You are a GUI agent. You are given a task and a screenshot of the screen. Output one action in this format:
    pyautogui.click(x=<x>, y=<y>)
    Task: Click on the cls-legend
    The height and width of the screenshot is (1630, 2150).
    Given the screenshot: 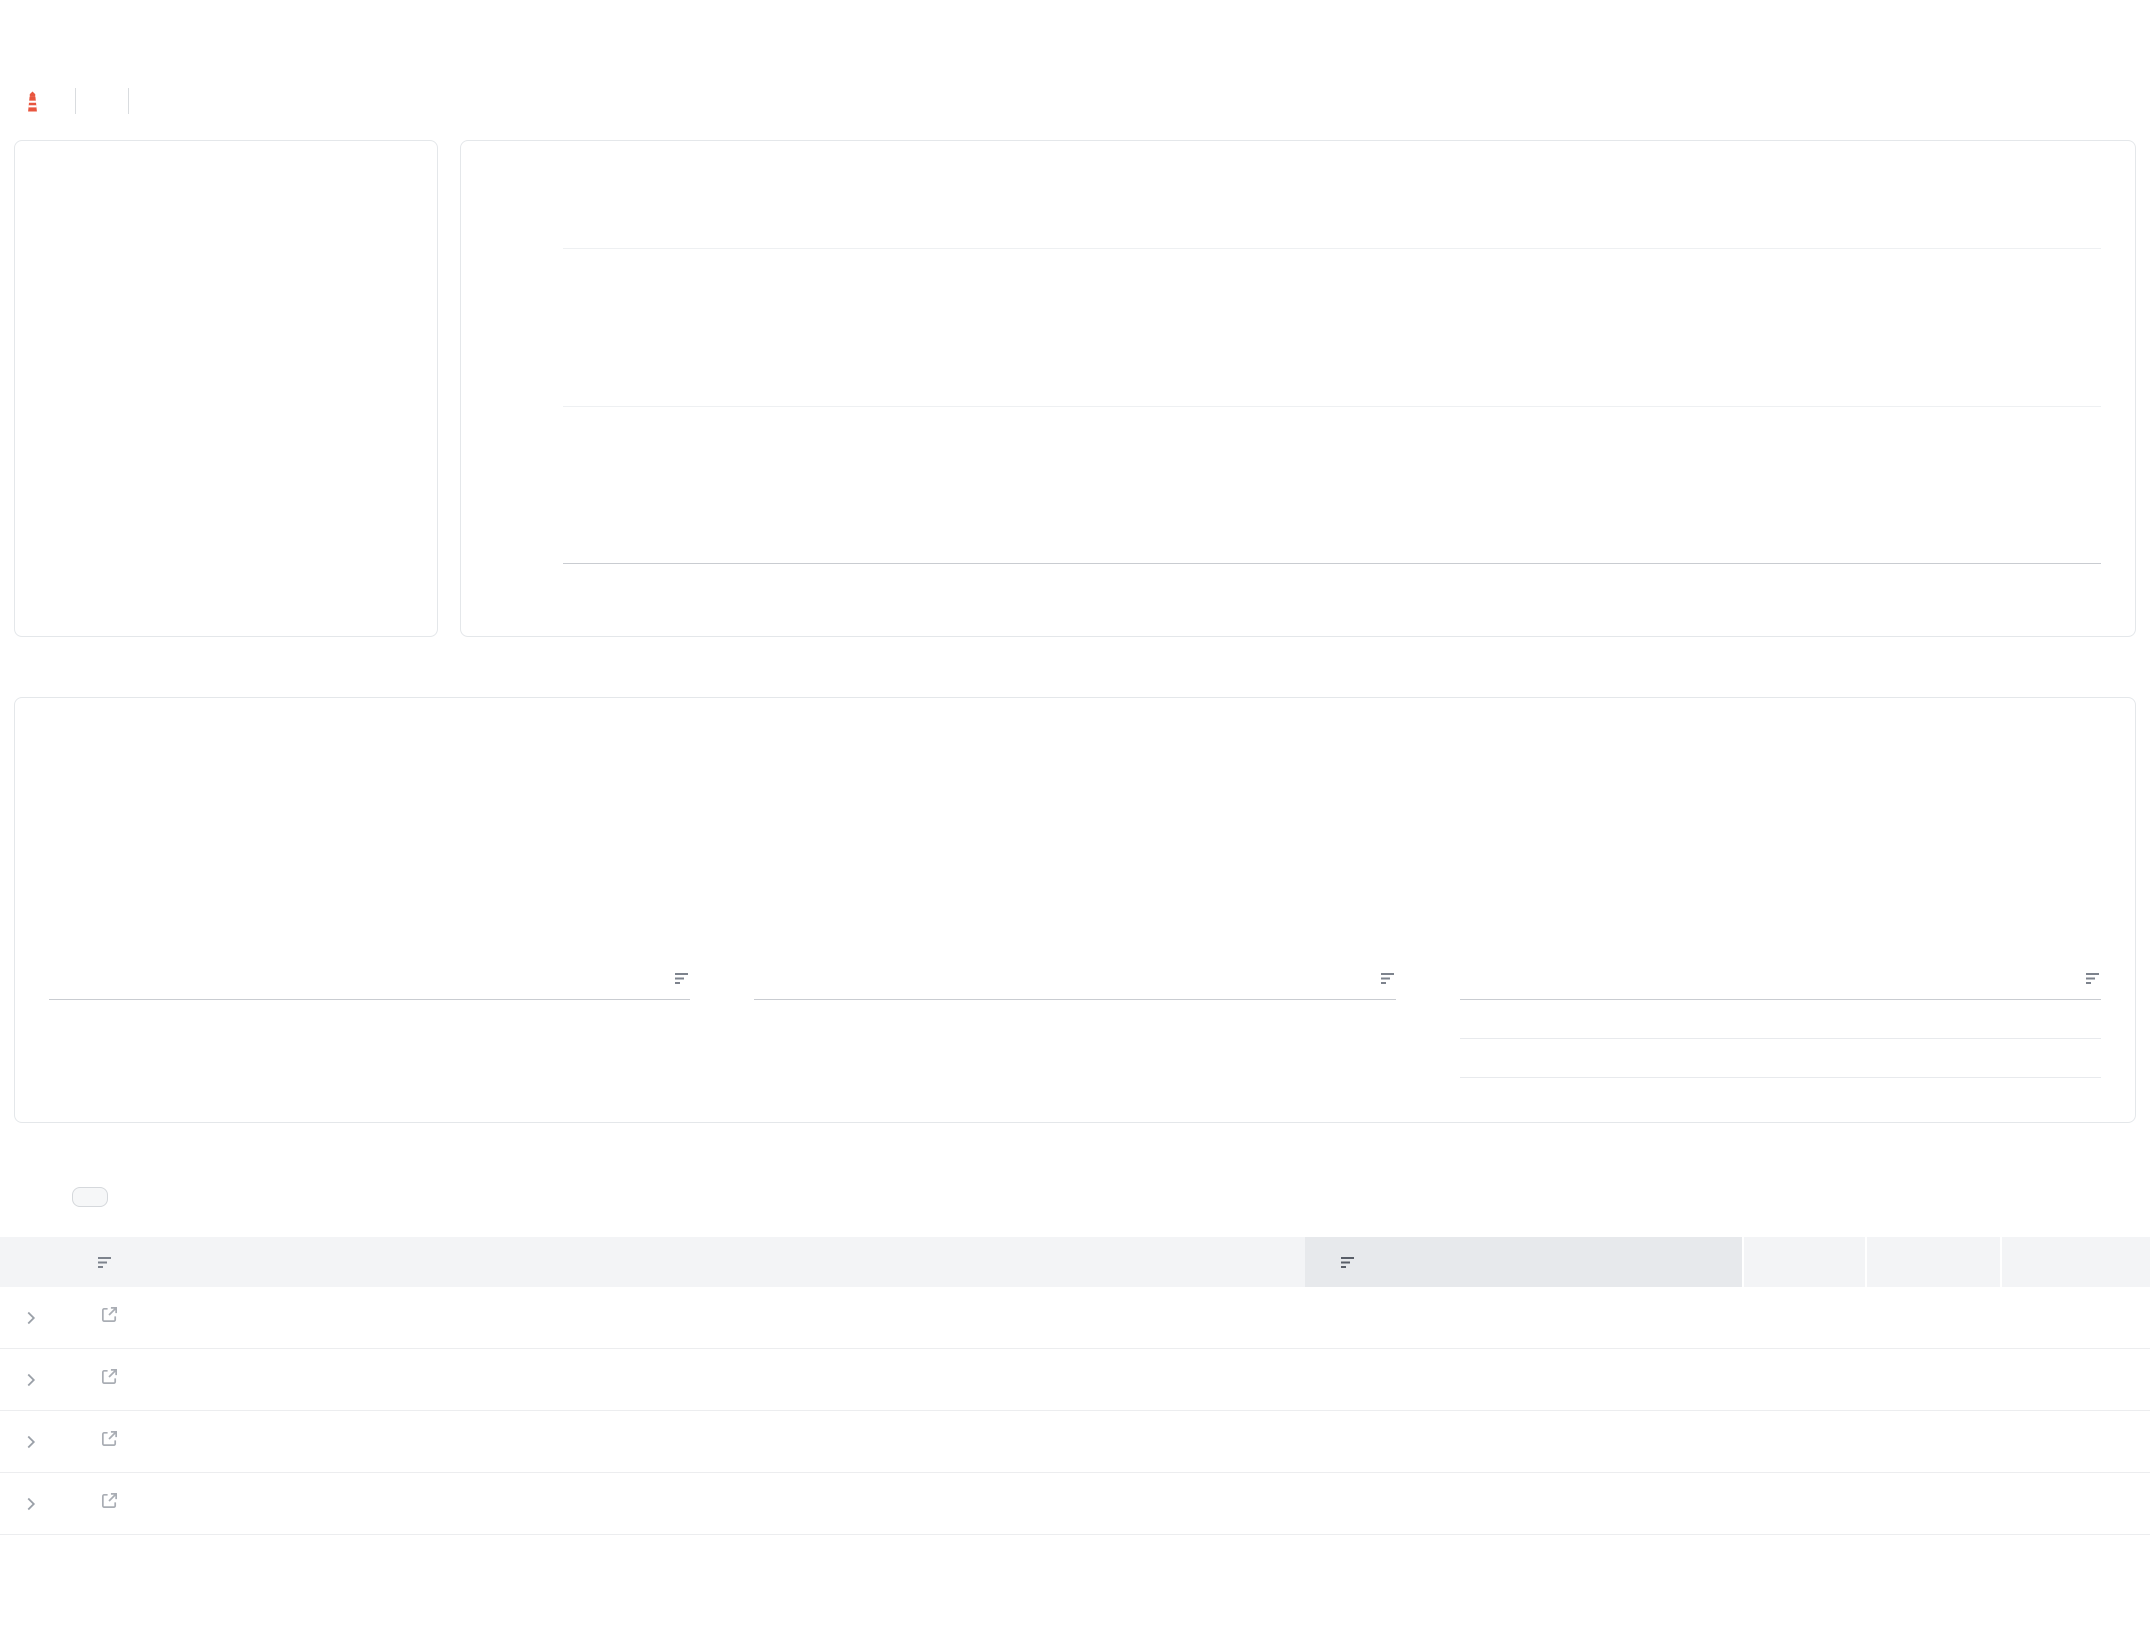 What is the action you would take?
    pyautogui.click(x=1714, y=870)
    